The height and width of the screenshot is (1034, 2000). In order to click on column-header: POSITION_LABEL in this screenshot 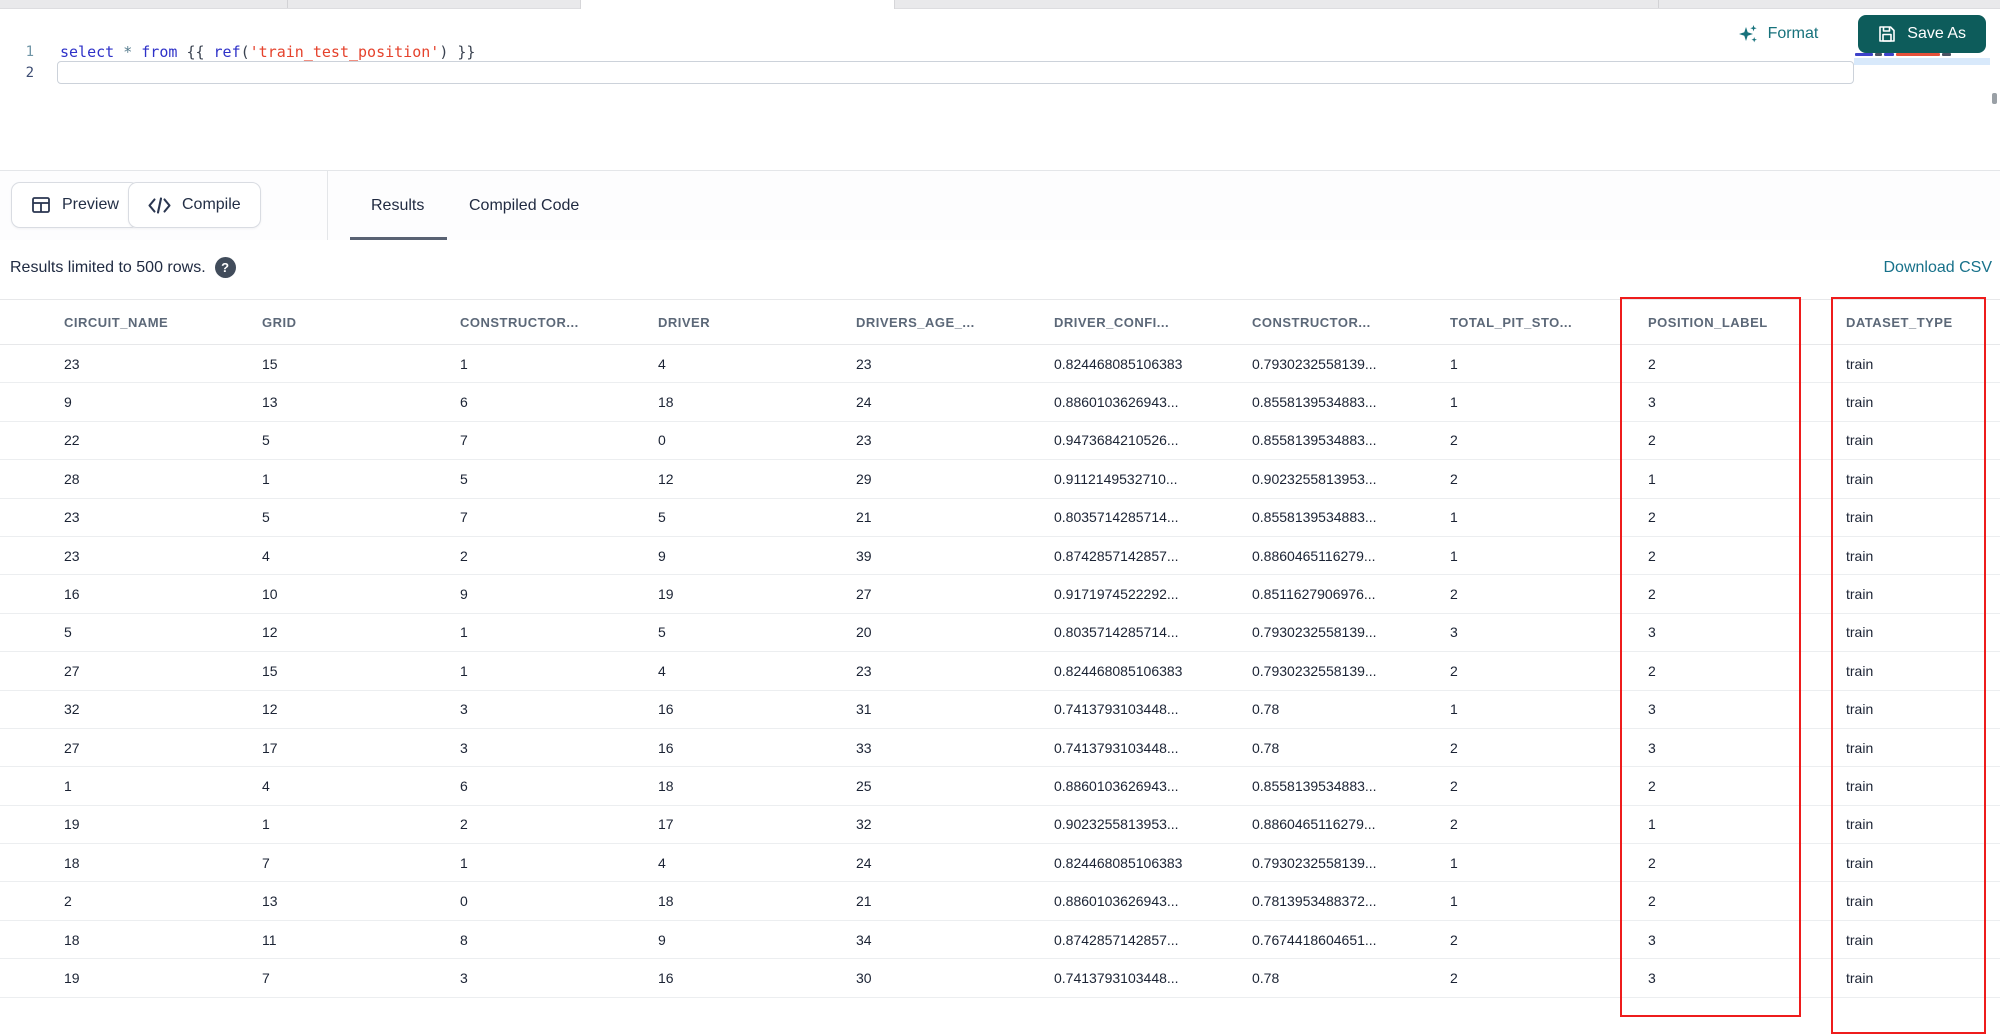, I will do `click(1708, 322)`.